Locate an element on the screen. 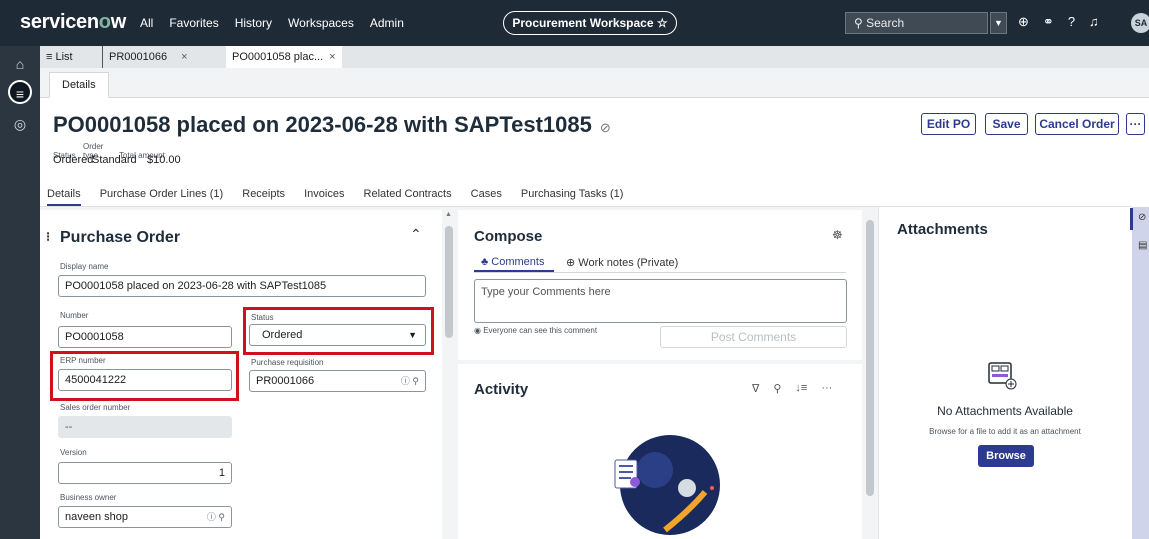 The width and height of the screenshot is (1149, 539). top-nav-menu: All Favorites History Workspaces Admin is located at coordinates (272, 23).